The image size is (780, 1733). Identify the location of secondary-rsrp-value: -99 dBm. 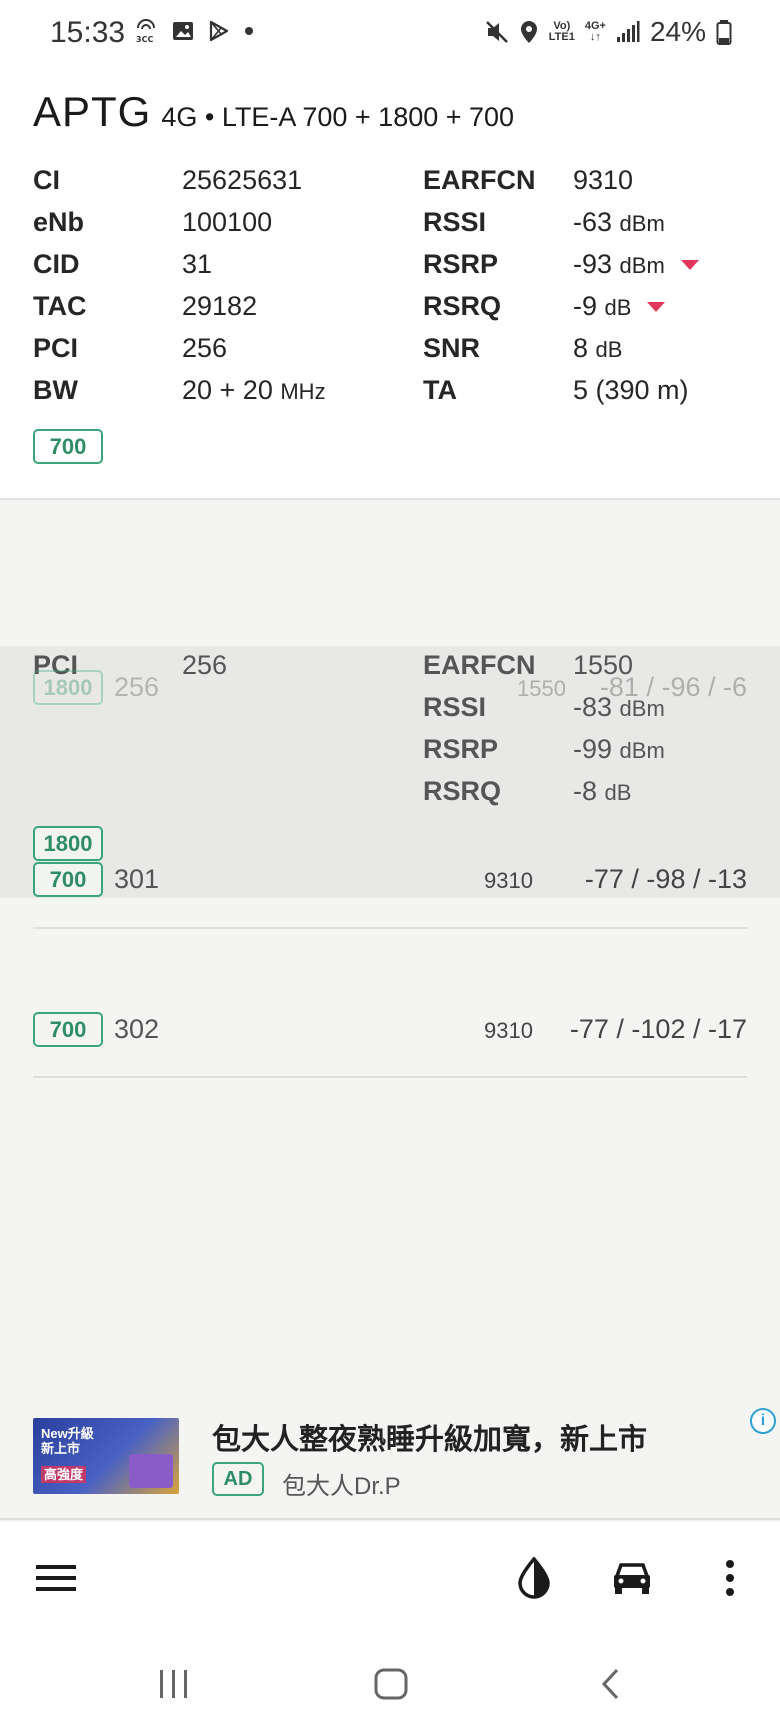
(619, 749).